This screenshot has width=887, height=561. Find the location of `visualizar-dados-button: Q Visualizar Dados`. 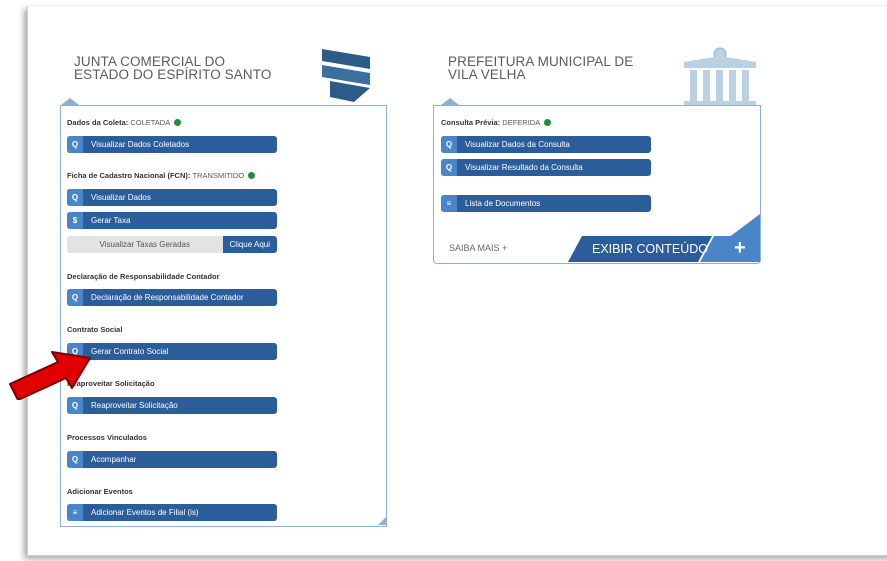

visualizar-dados-button: Q Visualizar Dados is located at coordinates (172, 197).